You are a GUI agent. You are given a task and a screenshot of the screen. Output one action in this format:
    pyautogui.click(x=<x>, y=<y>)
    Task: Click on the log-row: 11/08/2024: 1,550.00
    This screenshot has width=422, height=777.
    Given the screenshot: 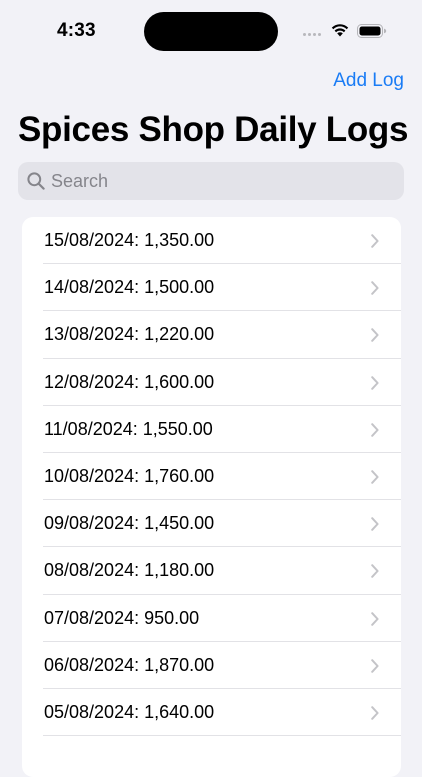 What is the action you would take?
    pyautogui.click(x=211, y=430)
    